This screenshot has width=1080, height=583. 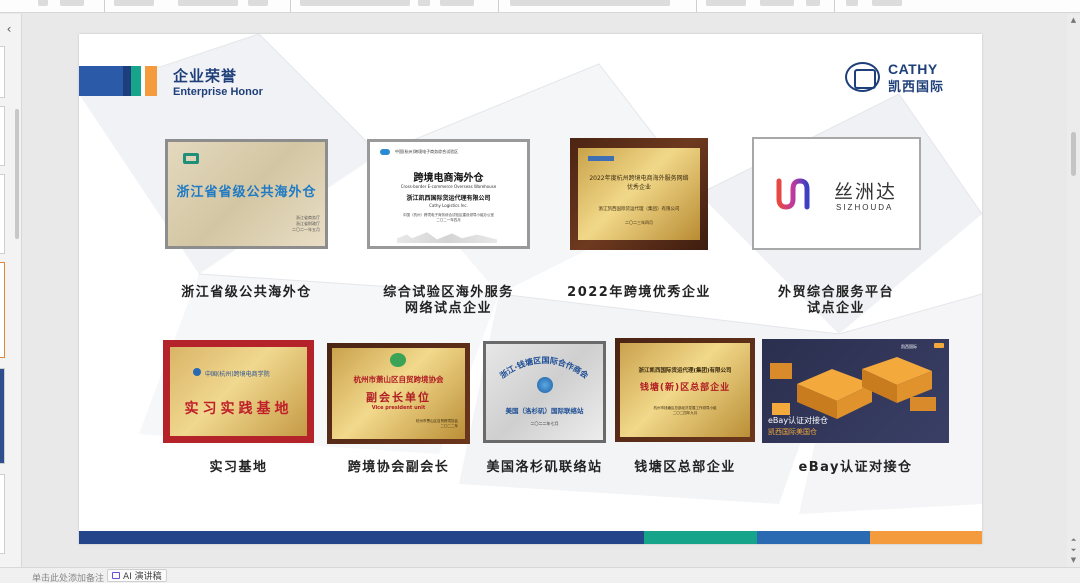 What do you see at coordinates (142, 577) in the screenshot?
I see `ai-speech-label: AI 演讲稿` at bounding box center [142, 577].